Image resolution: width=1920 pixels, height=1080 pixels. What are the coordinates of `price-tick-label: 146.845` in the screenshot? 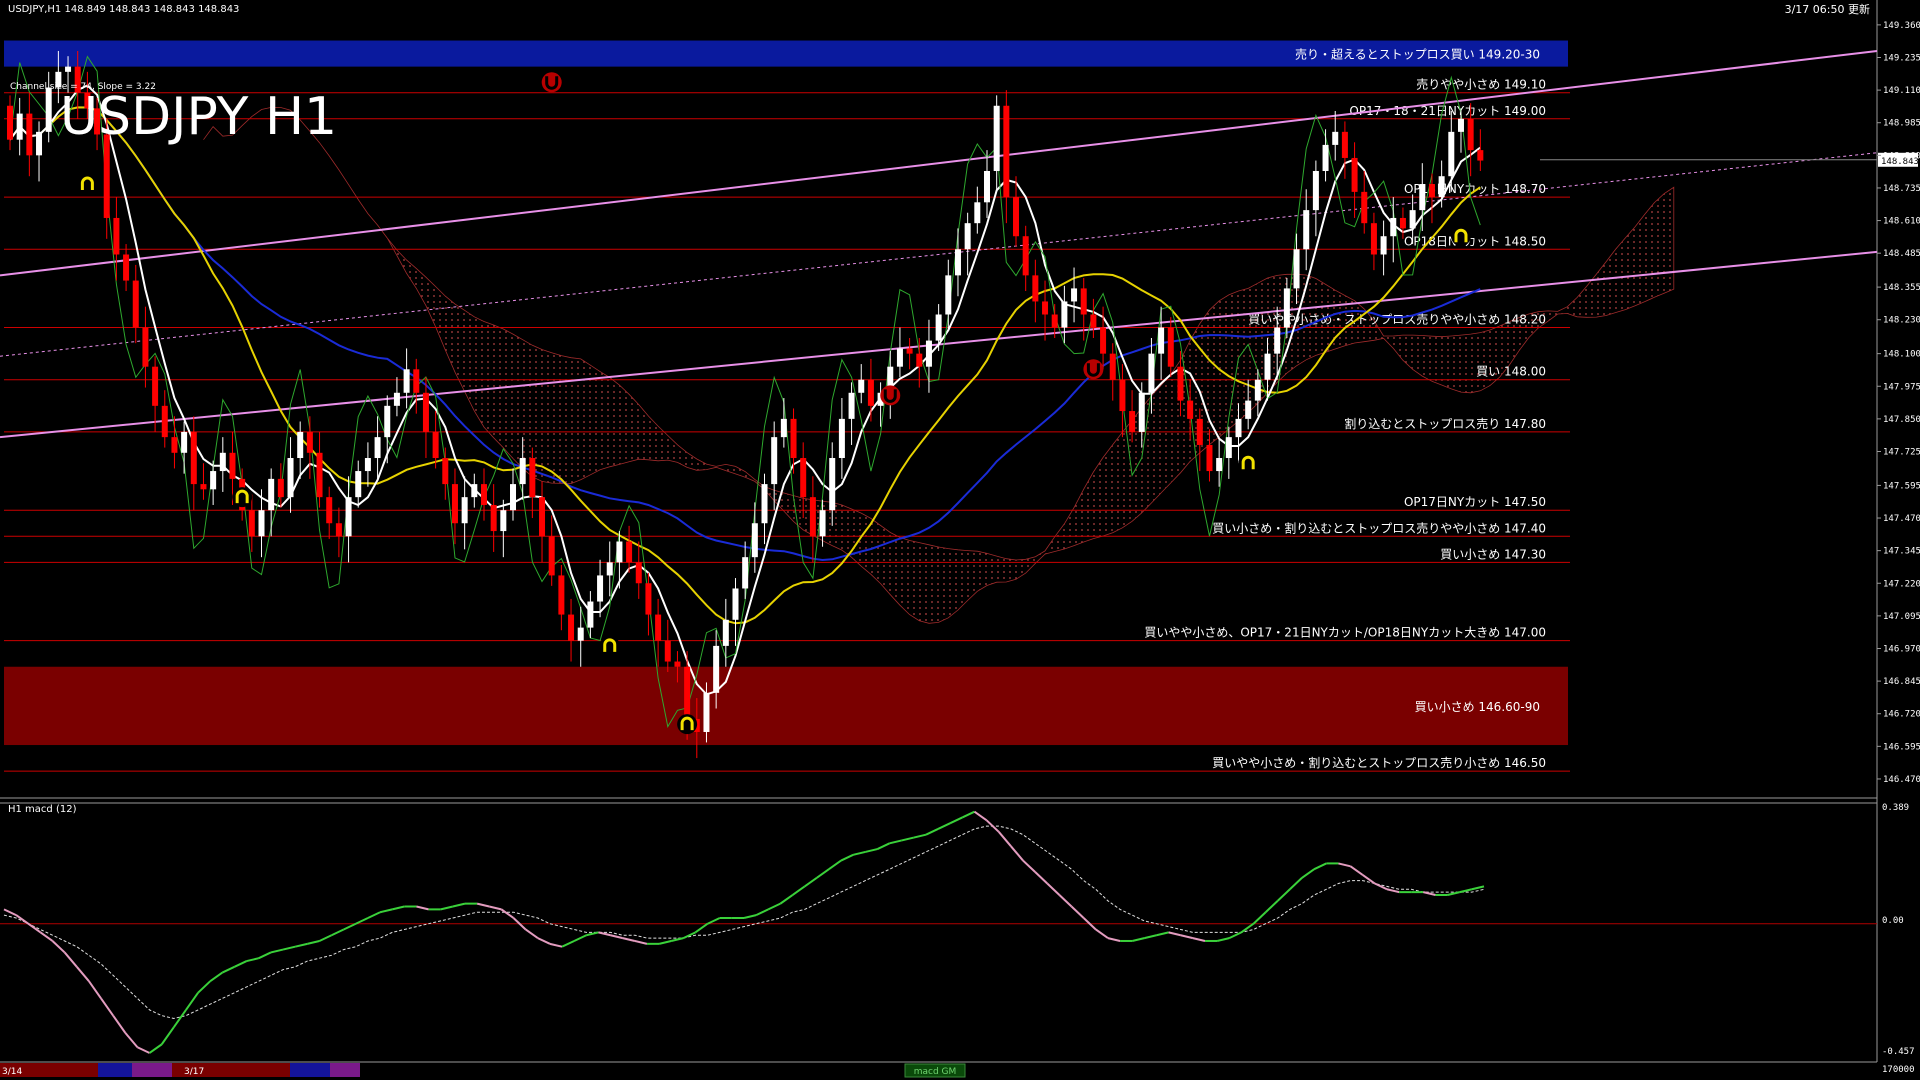 It's located at (1901, 682).